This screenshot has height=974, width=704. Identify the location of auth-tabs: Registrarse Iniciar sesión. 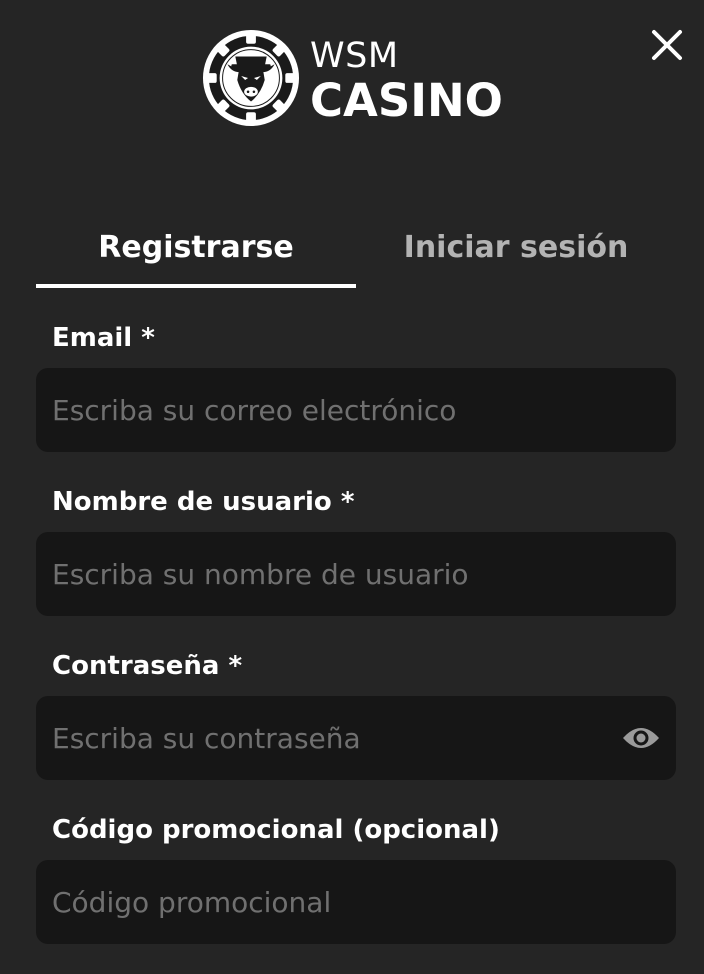
(356, 254).